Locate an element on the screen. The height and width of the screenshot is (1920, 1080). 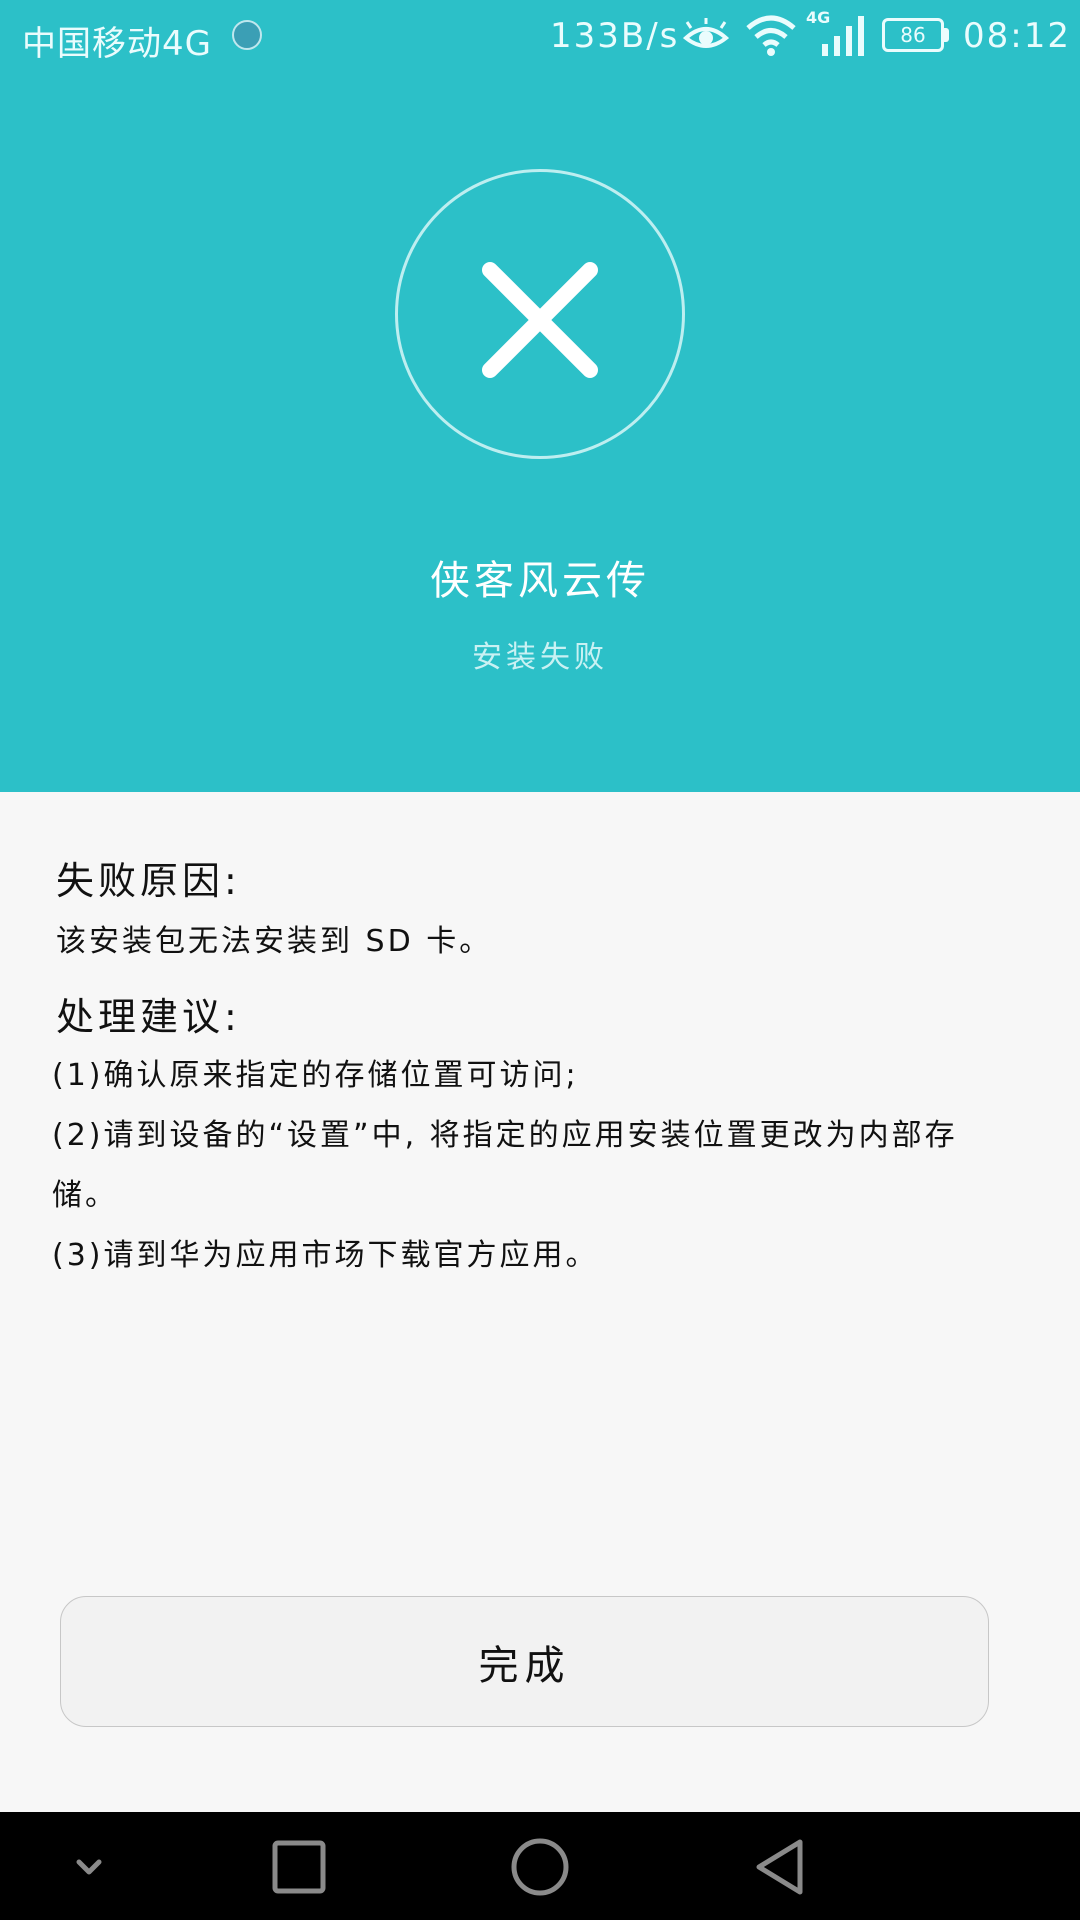
clock: 08:12 is located at coordinates (1017, 36).